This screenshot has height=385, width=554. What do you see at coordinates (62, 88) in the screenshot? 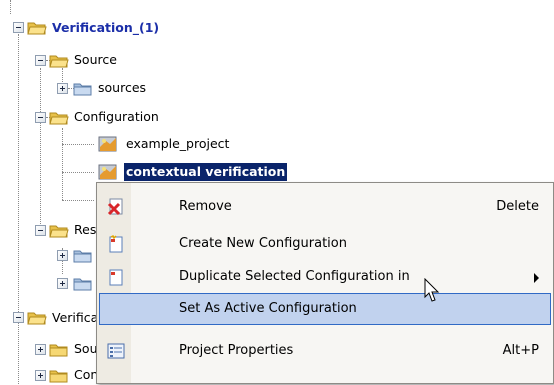
I see `expander-sources` at bounding box center [62, 88].